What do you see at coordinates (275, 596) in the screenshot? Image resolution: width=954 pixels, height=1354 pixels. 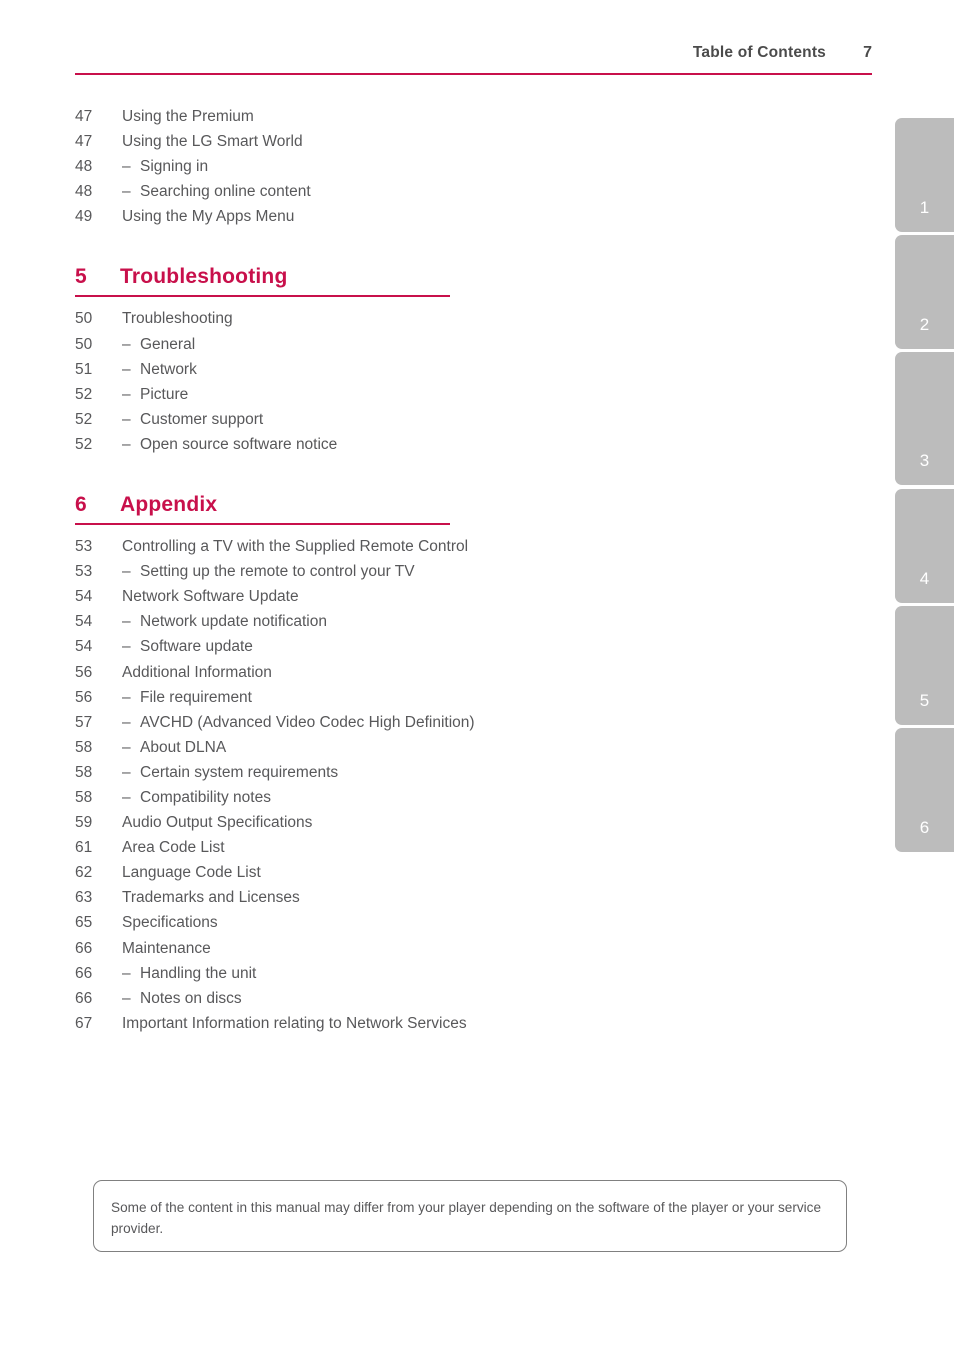 I see `toc-entry: 54 Network Software Update` at bounding box center [275, 596].